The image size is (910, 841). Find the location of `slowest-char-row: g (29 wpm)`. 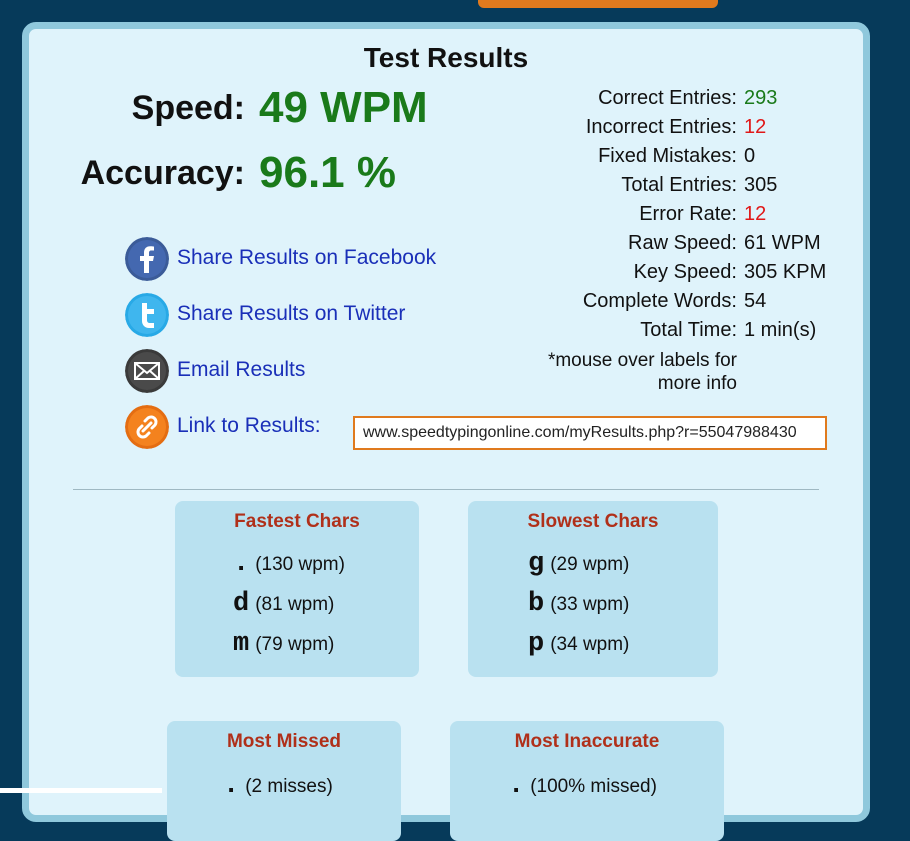

slowest-char-row: g (29 wpm) is located at coordinates (578, 564).